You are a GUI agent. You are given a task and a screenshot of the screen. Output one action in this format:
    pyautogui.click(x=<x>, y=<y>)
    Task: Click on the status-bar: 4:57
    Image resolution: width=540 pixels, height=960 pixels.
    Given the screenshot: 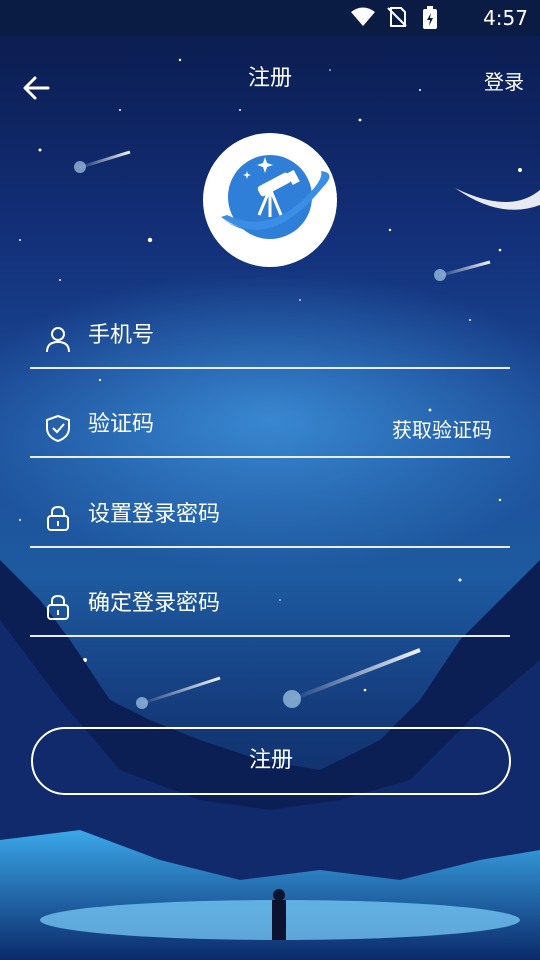 What is the action you would take?
    pyautogui.click(x=270, y=18)
    